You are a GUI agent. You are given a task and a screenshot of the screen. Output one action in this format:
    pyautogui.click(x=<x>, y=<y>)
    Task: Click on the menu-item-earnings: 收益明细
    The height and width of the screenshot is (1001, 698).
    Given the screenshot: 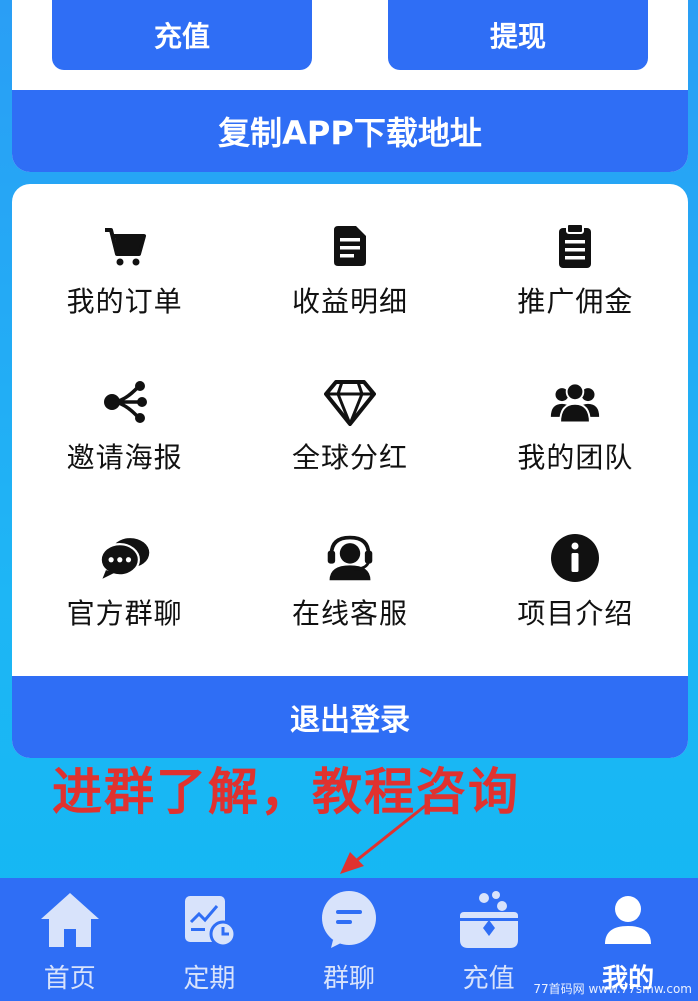 What is the action you would take?
    pyautogui.click(x=349, y=298)
    